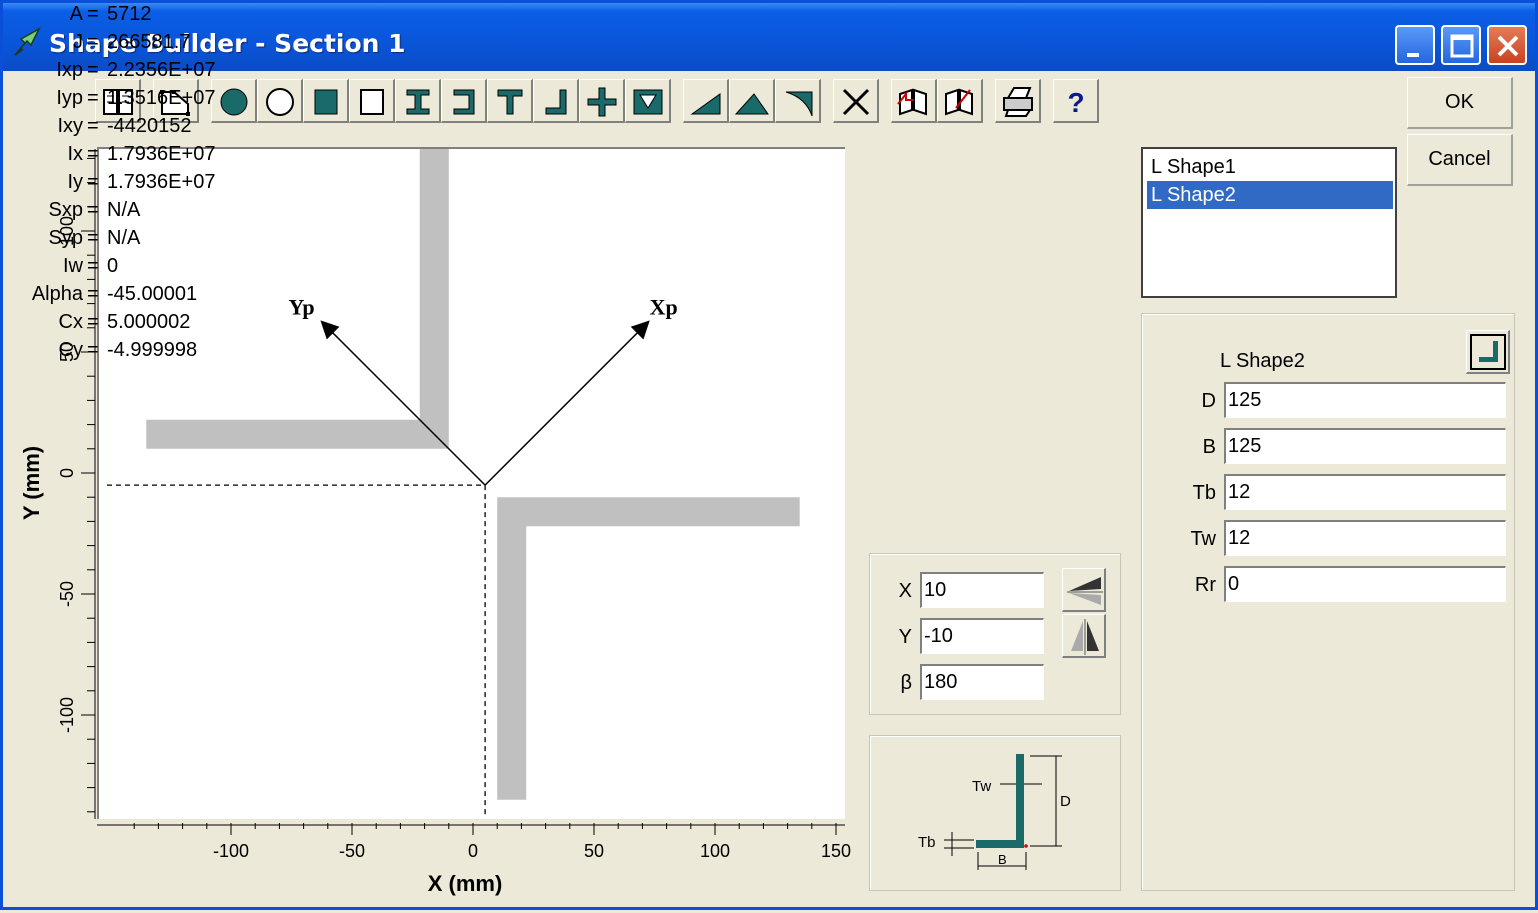  I want to click on toolbar-hollow-circle-button, so click(280, 101).